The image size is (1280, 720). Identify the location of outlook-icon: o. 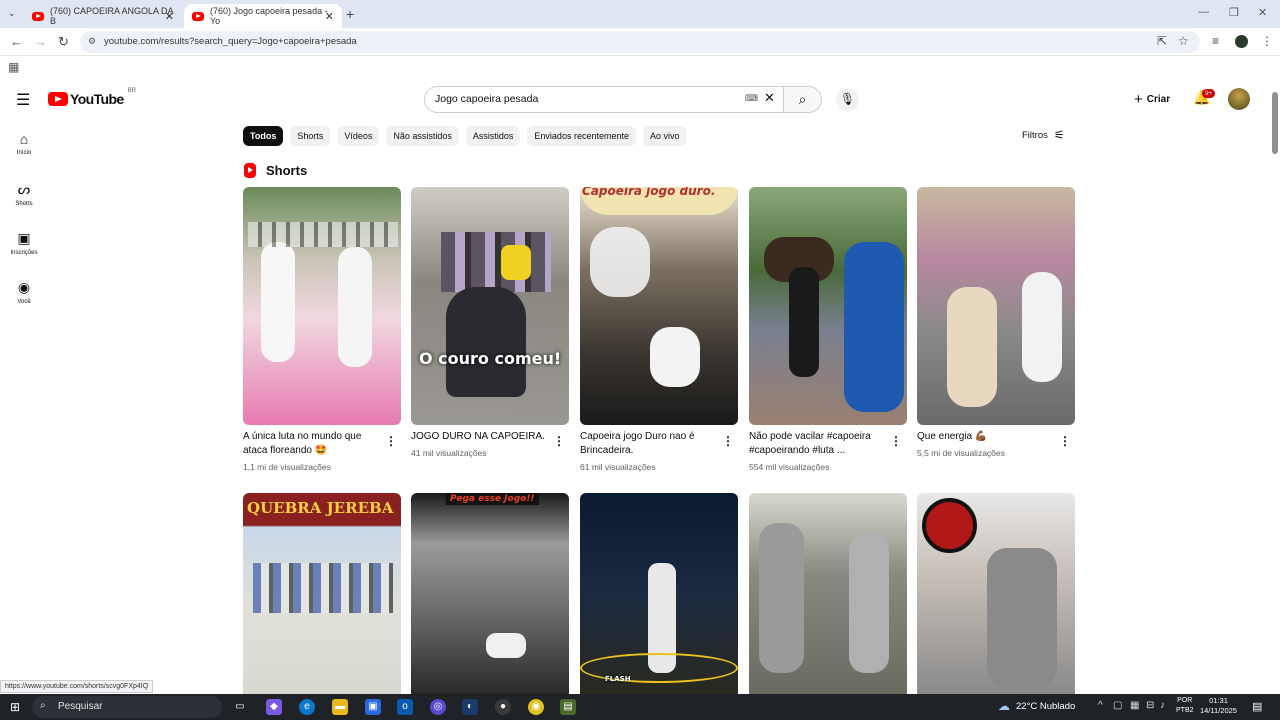
(405, 707).